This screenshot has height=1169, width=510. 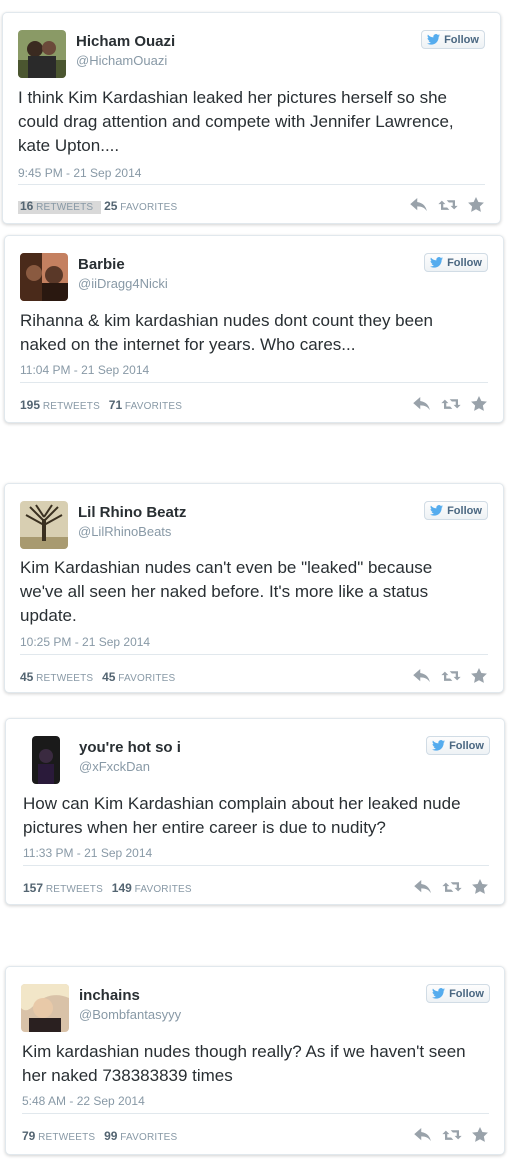 I want to click on display-name: Hicham Ouazi, so click(x=125, y=41).